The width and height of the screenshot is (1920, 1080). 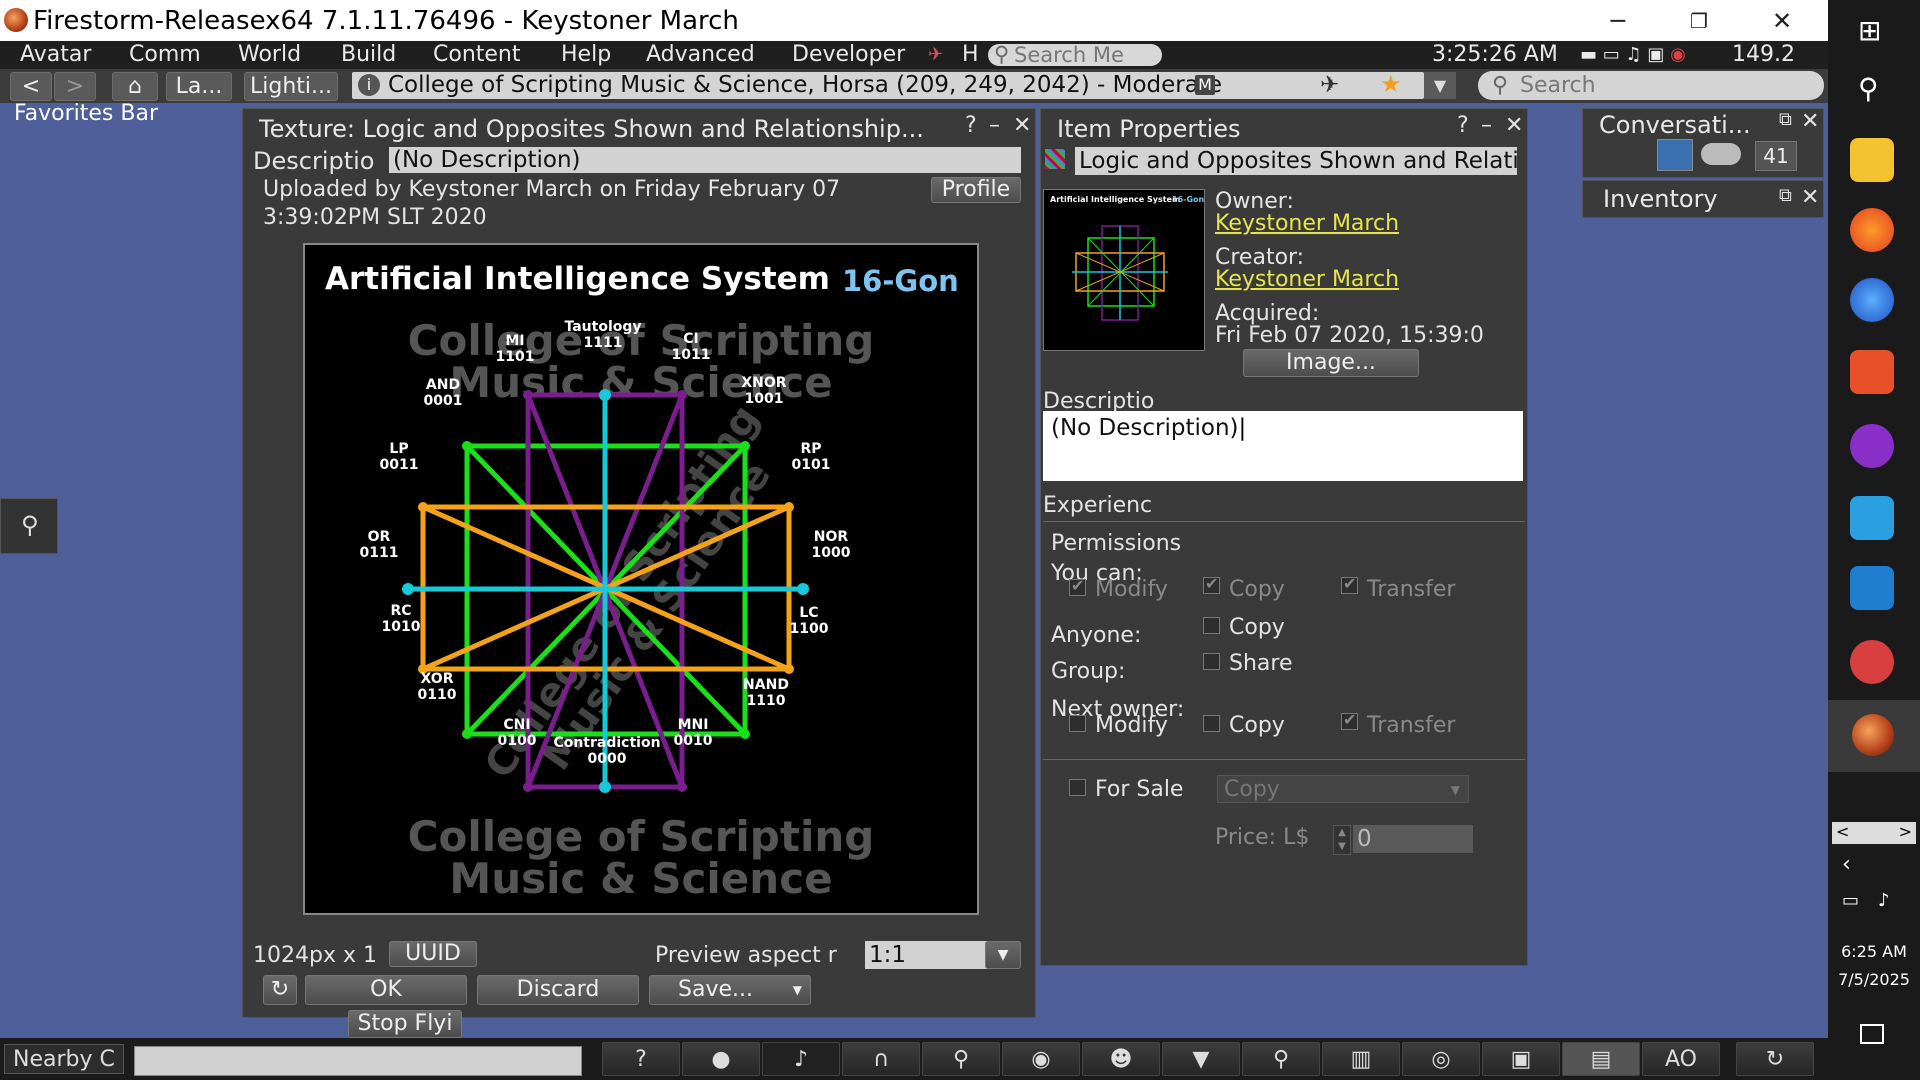 What do you see at coordinates (1782, 21) in the screenshot?
I see `close-button: ✕` at bounding box center [1782, 21].